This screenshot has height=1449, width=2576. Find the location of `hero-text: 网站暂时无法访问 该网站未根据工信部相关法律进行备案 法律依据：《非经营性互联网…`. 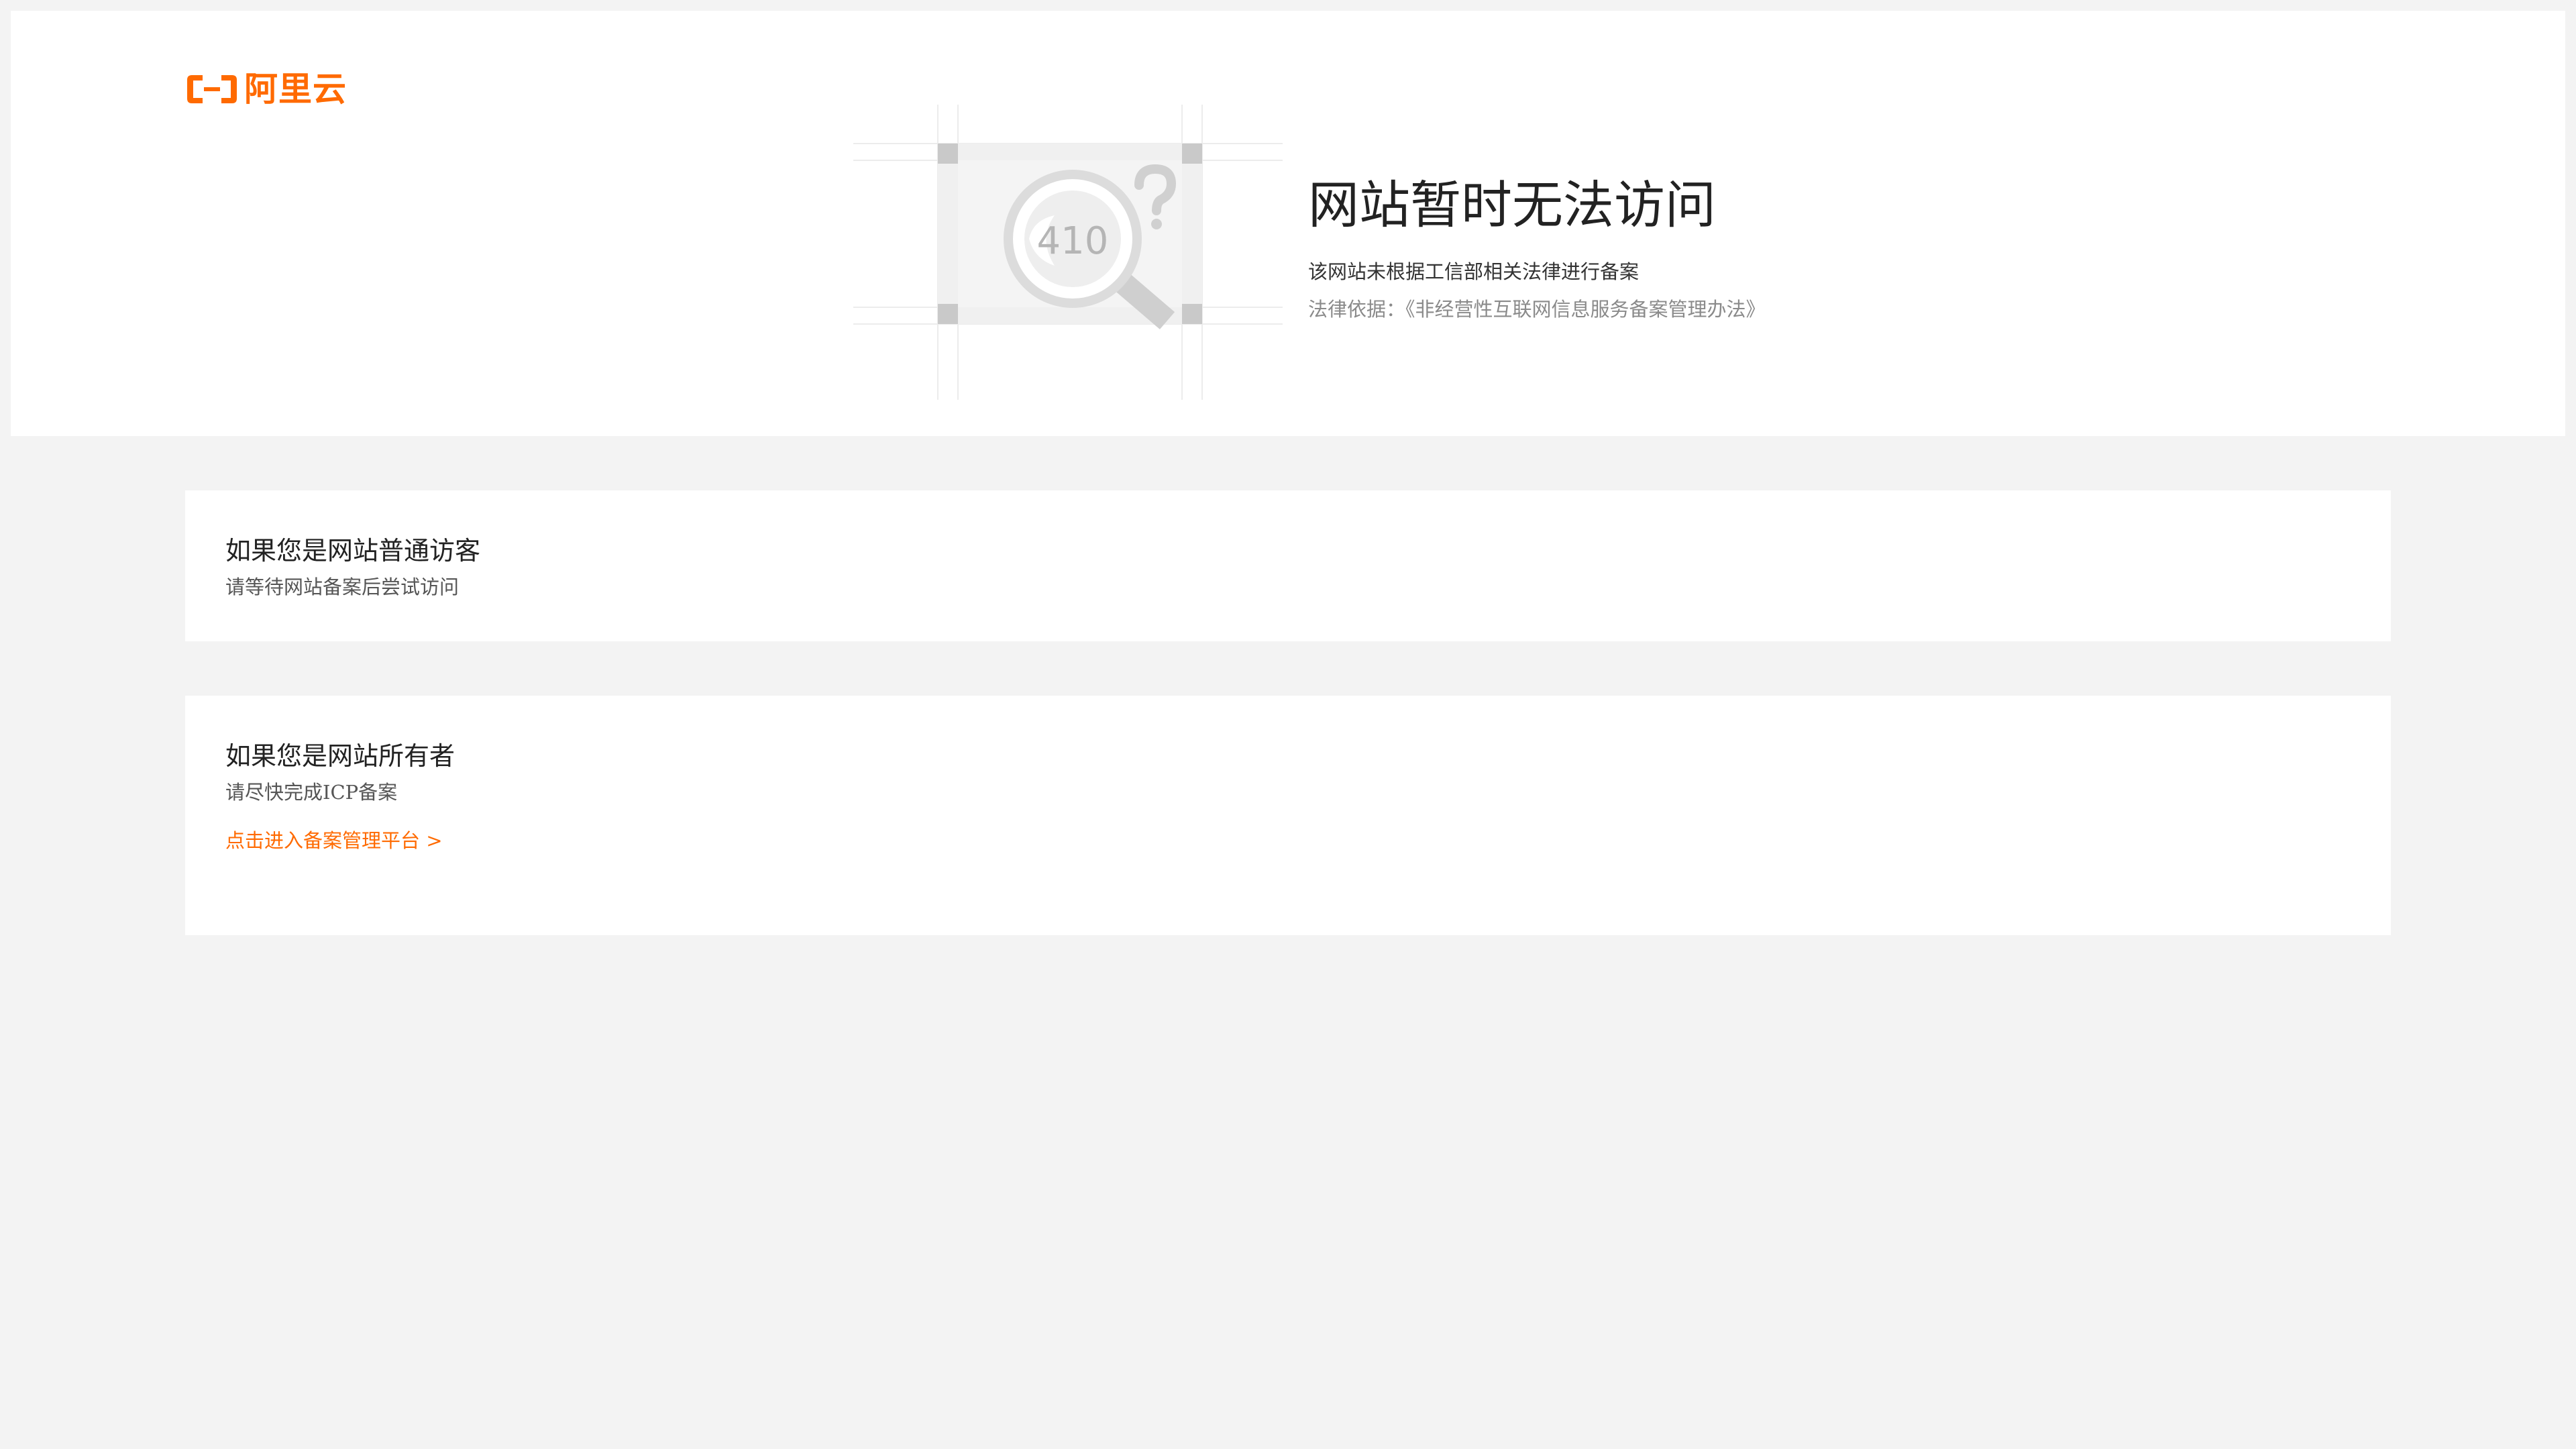

hero-text: 网站暂时无法访问 该网站未根据工信部相关法律进行备案 法律依据：《非经营性互联网… is located at coordinates (1537, 246).